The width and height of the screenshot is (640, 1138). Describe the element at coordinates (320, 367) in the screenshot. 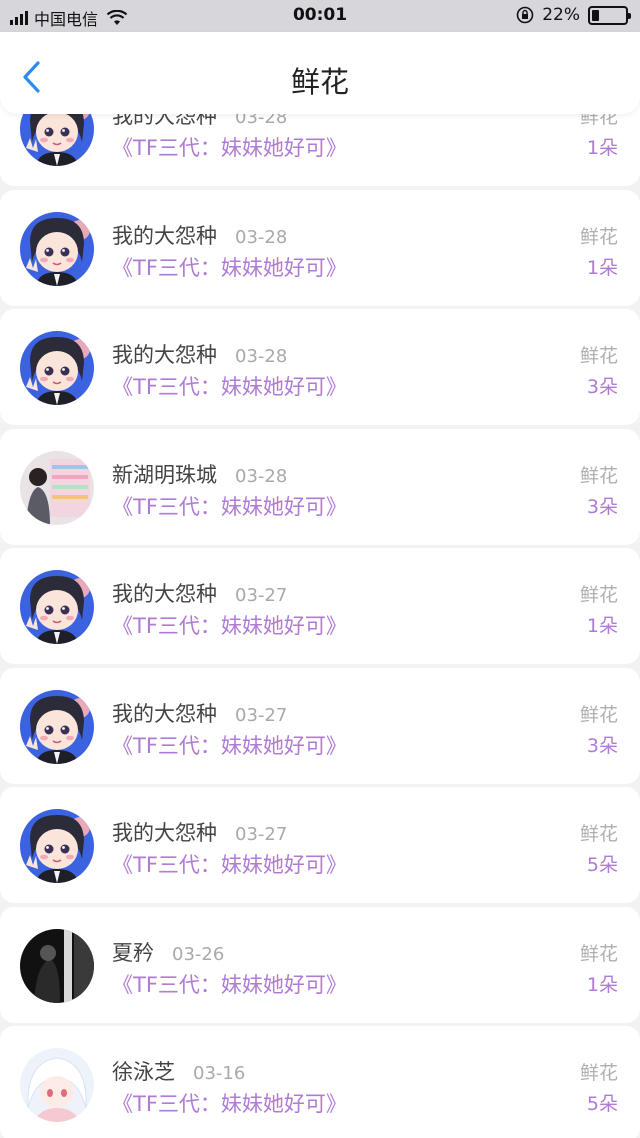

I see `list-item: 我的大怨种 03-28 《TF三代：妹妹她好可》 鲜花 3朵` at that location.